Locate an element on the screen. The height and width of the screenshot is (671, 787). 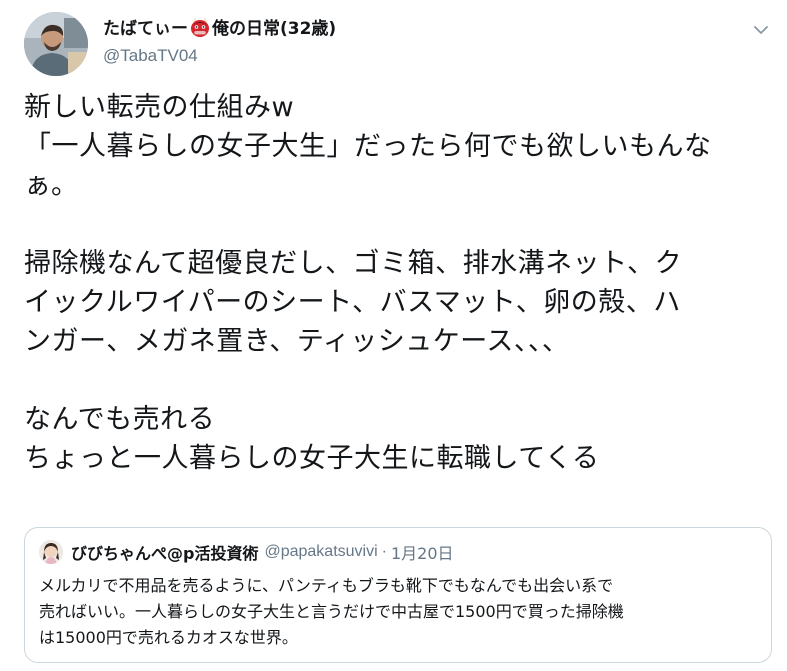
author-avatar is located at coordinates (56, 44).